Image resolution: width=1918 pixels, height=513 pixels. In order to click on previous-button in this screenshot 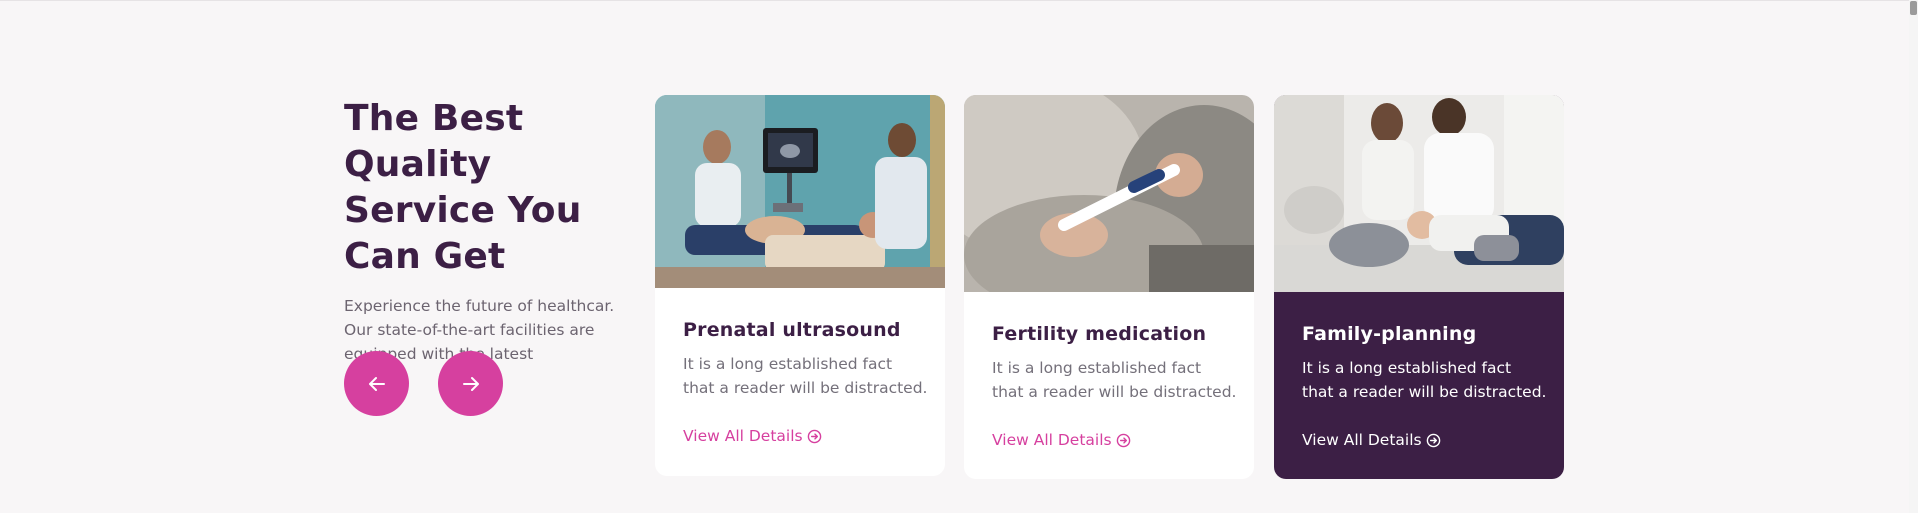, I will do `click(376, 383)`.